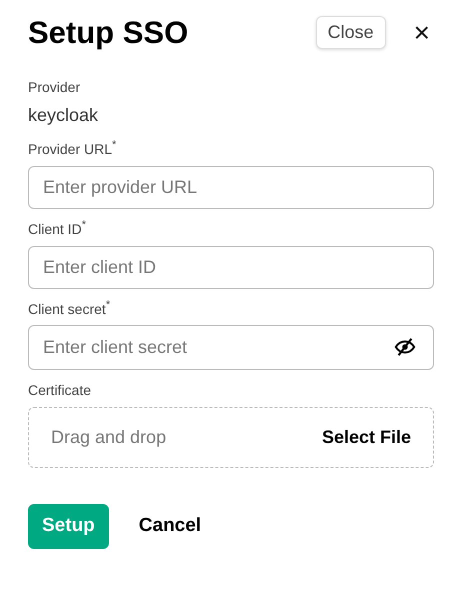 Image resolution: width=460 pixels, height=605 pixels. What do you see at coordinates (63, 115) in the screenshot?
I see `provider-value: keycloak` at bounding box center [63, 115].